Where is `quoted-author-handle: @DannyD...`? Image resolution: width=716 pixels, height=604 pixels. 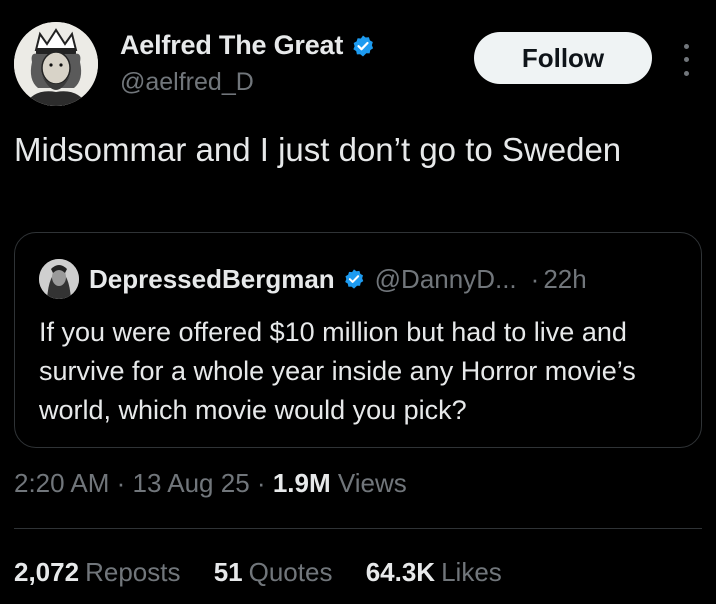
quoted-author-handle: @DannyD... is located at coordinates (446, 279).